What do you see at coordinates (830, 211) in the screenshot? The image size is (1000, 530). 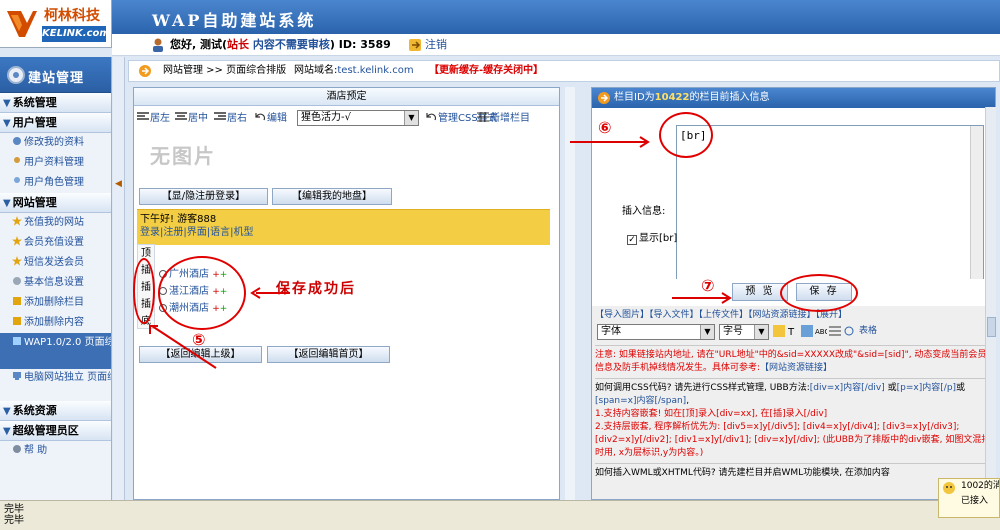 I see `insert-content-textarea: [br]` at bounding box center [830, 211].